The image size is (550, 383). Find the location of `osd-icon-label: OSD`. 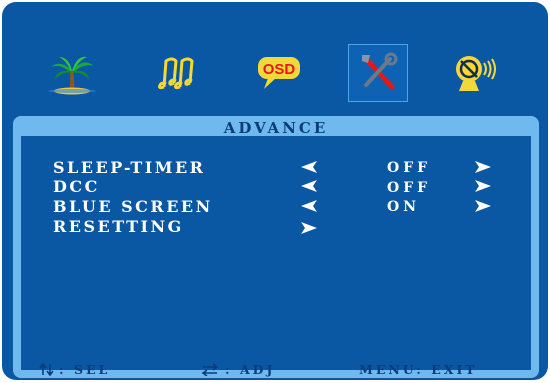

osd-icon-label: OSD is located at coordinates (279, 69).